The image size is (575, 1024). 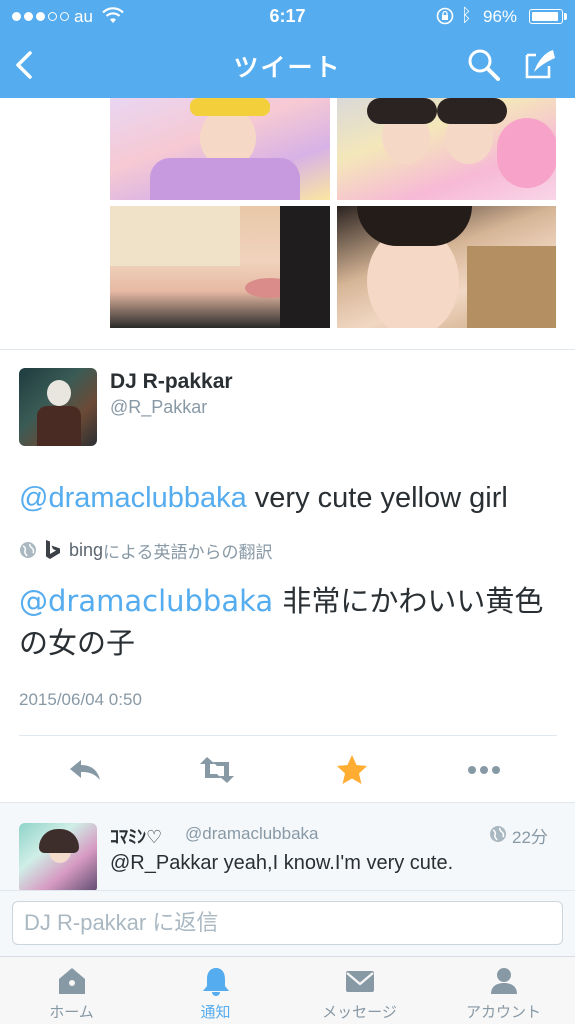 I want to click on tab-label: メッセージ, so click(x=359, y=1012).